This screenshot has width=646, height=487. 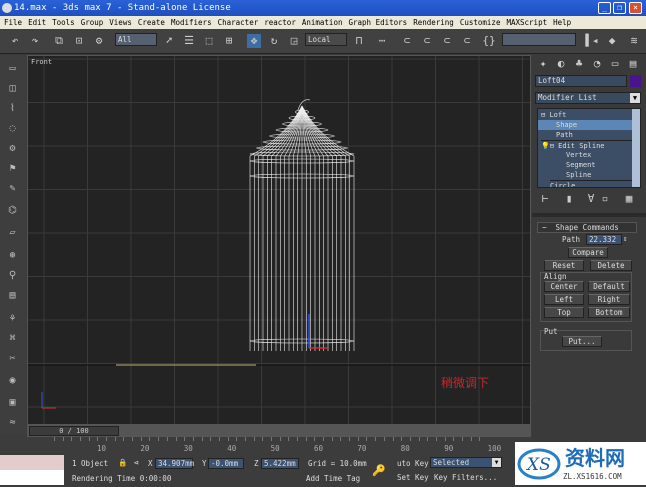 What do you see at coordinates (191, 22) in the screenshot?
I see `menu-modifiers: Modifiers` at bounding box center [191, 22].